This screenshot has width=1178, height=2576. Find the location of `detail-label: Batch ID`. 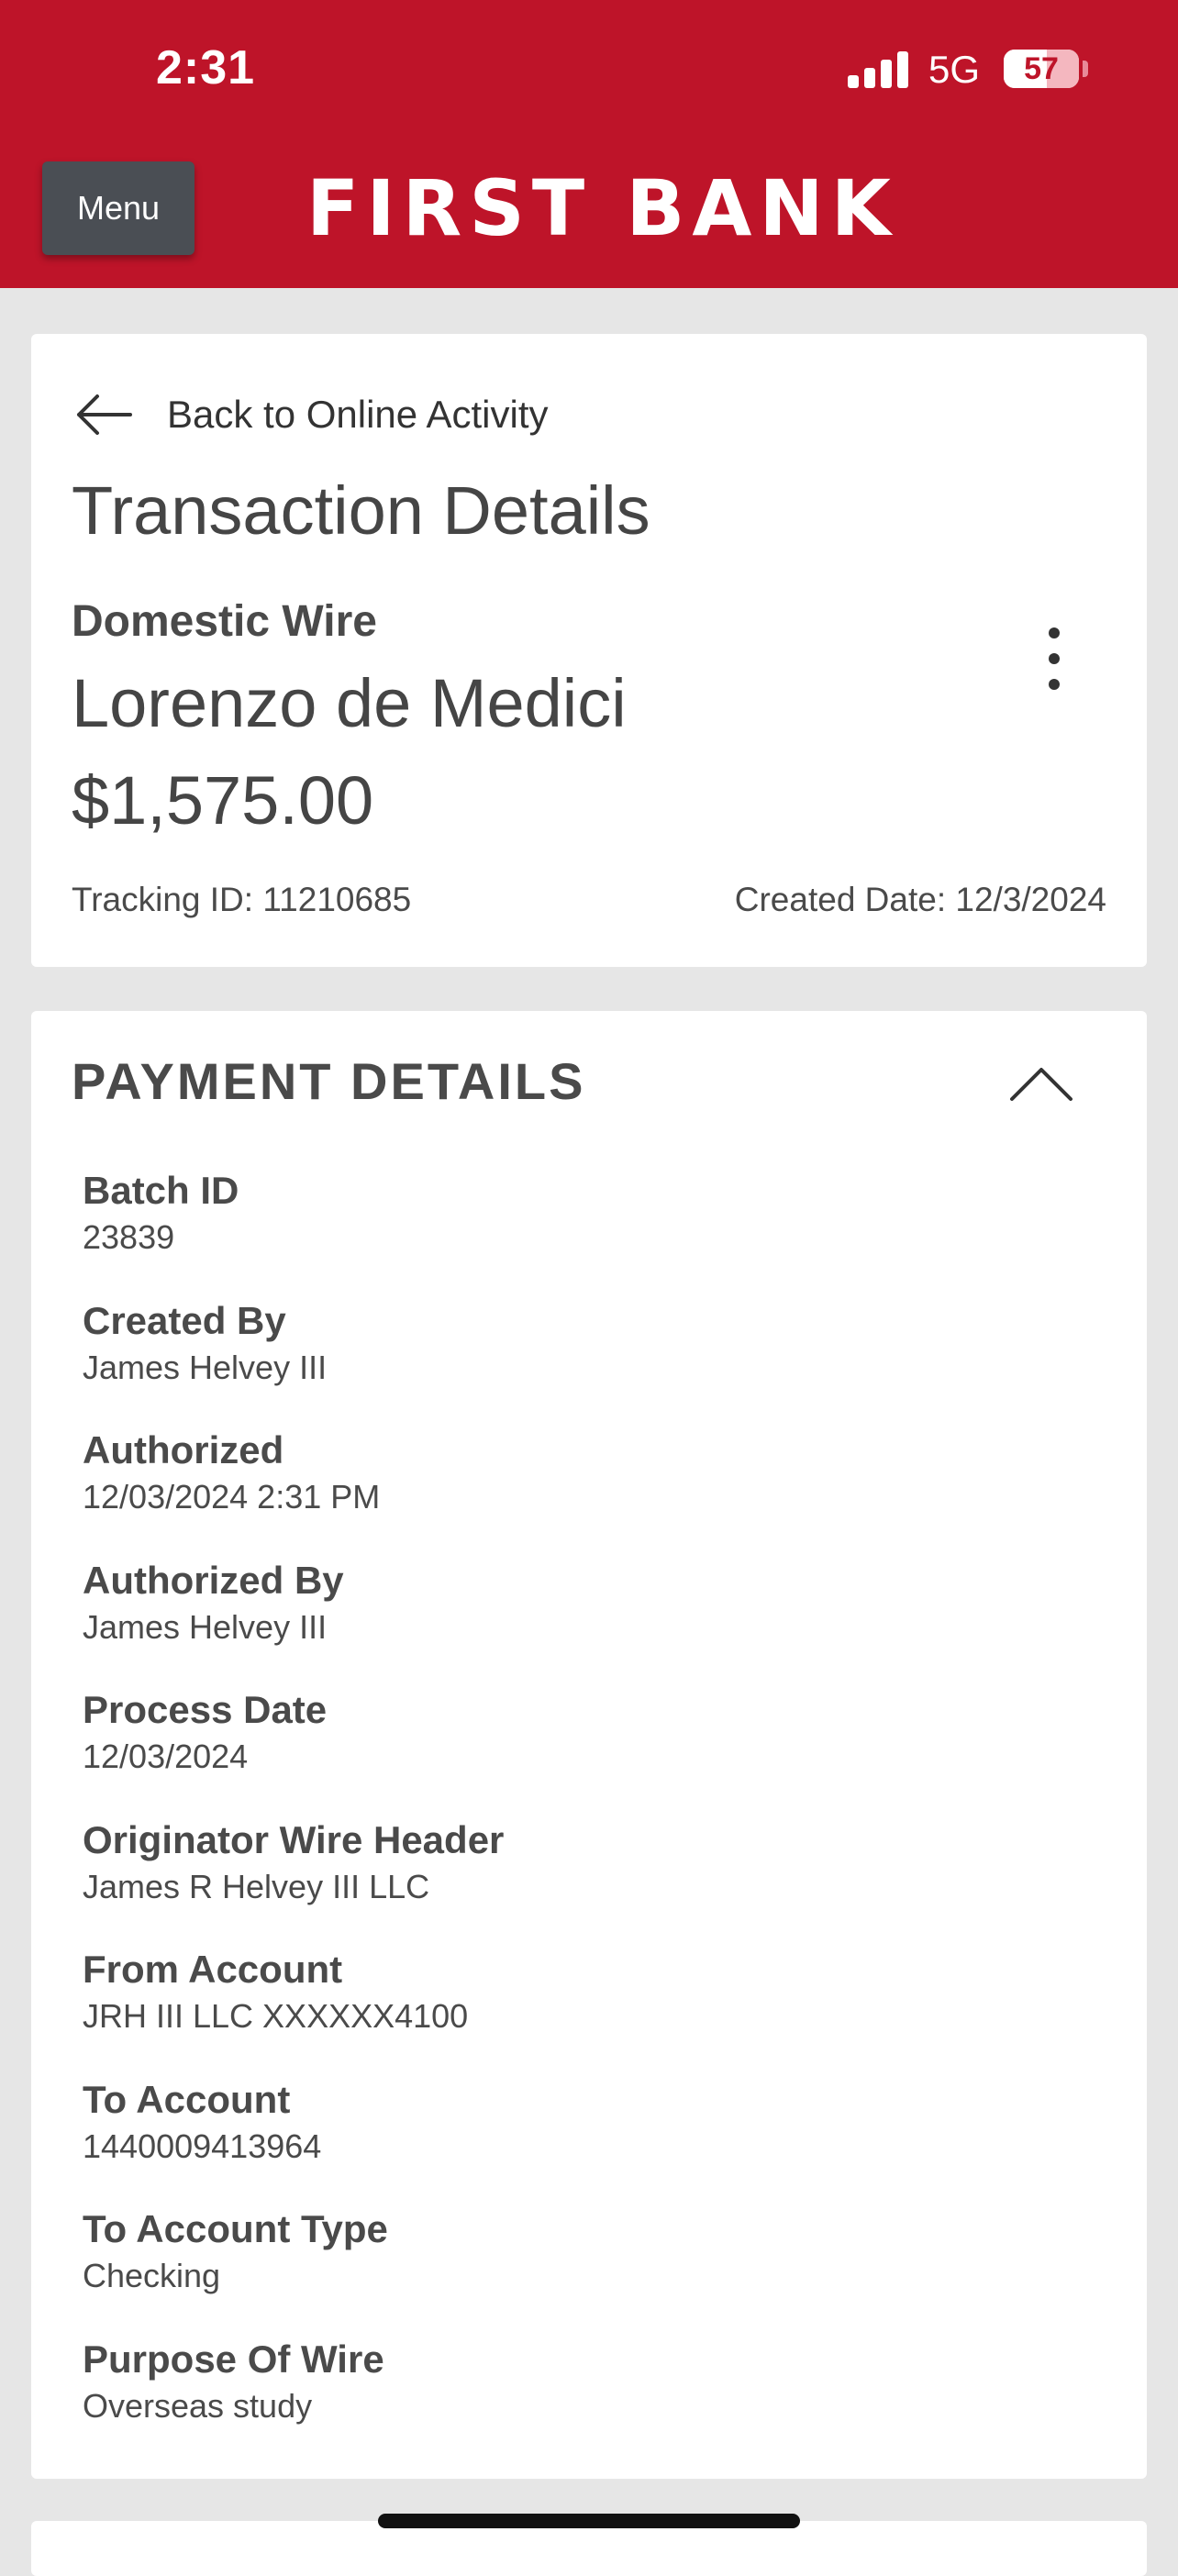

detail-label: Batch ID is located at coordinates (161, 1190).